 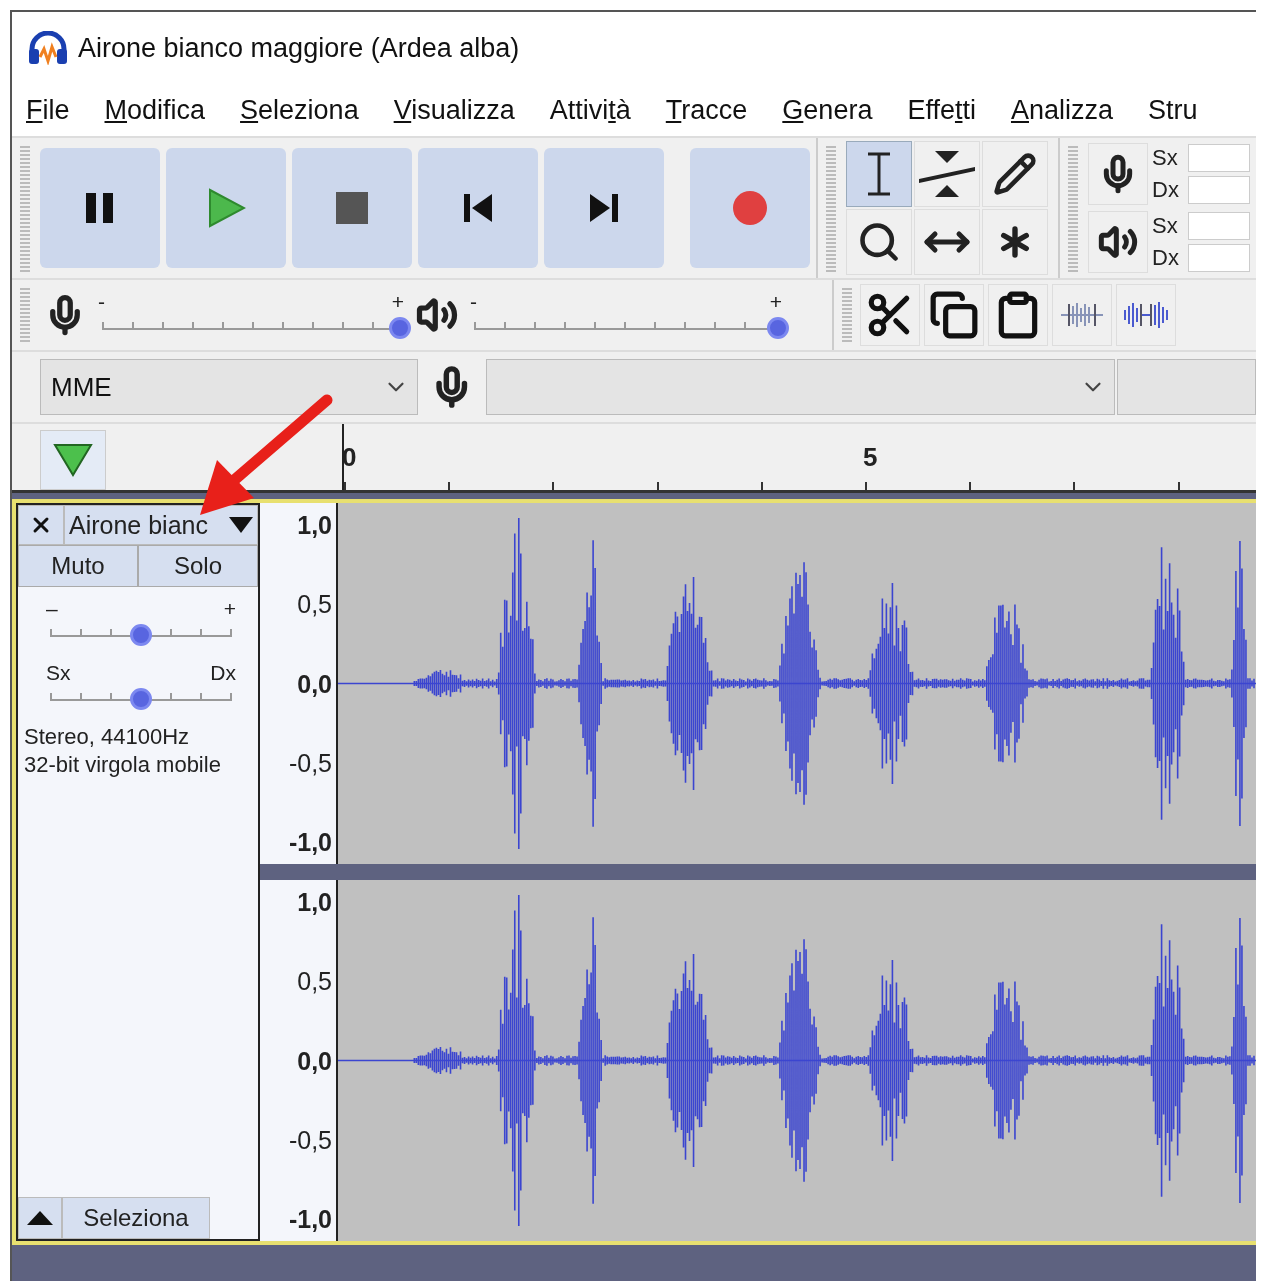 What do you see at coordinates (198, 566) in the screenshot?
I see `toggle-button: Solo` at bounding box center [198, 566].